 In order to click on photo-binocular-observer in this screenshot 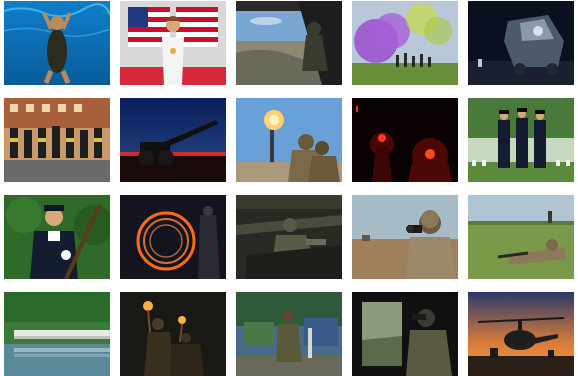, I will do `click(405, 237)`.